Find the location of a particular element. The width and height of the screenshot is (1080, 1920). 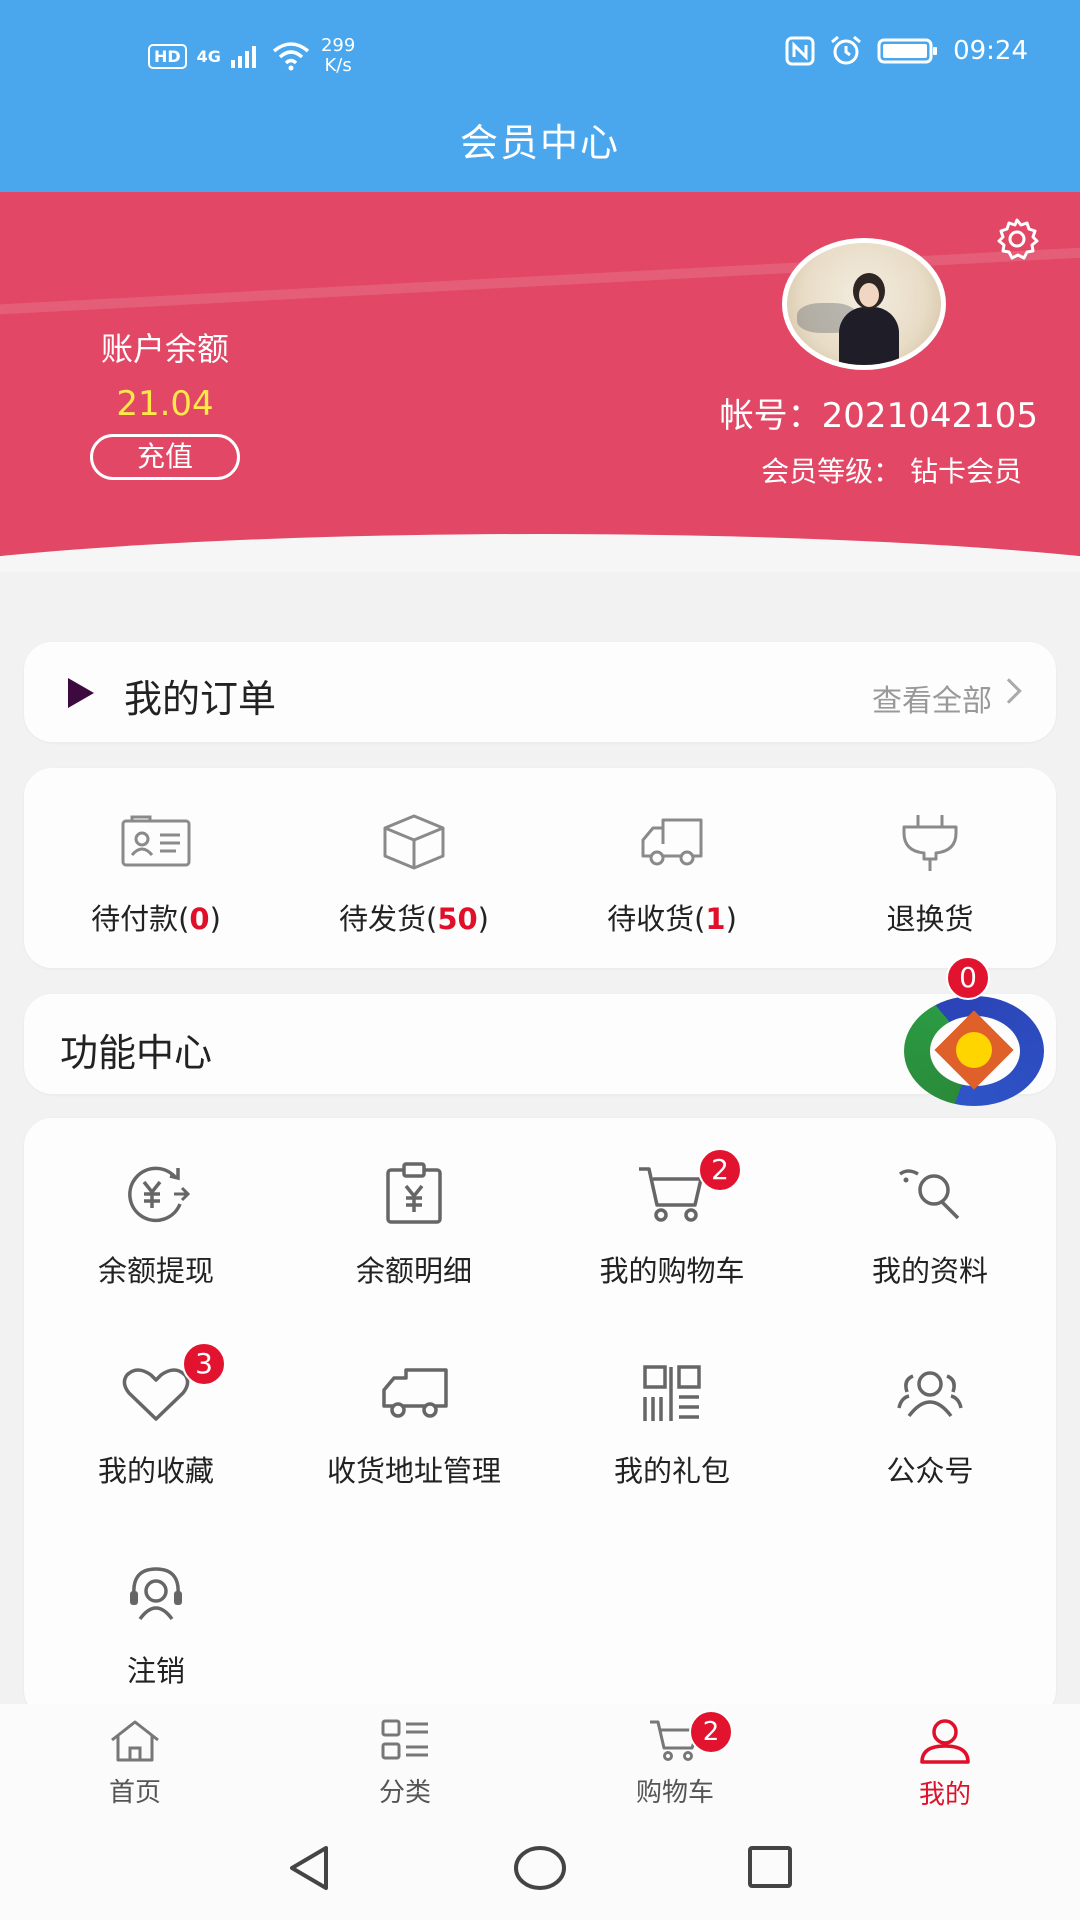

box-icon is located at coordinates (414, 842).